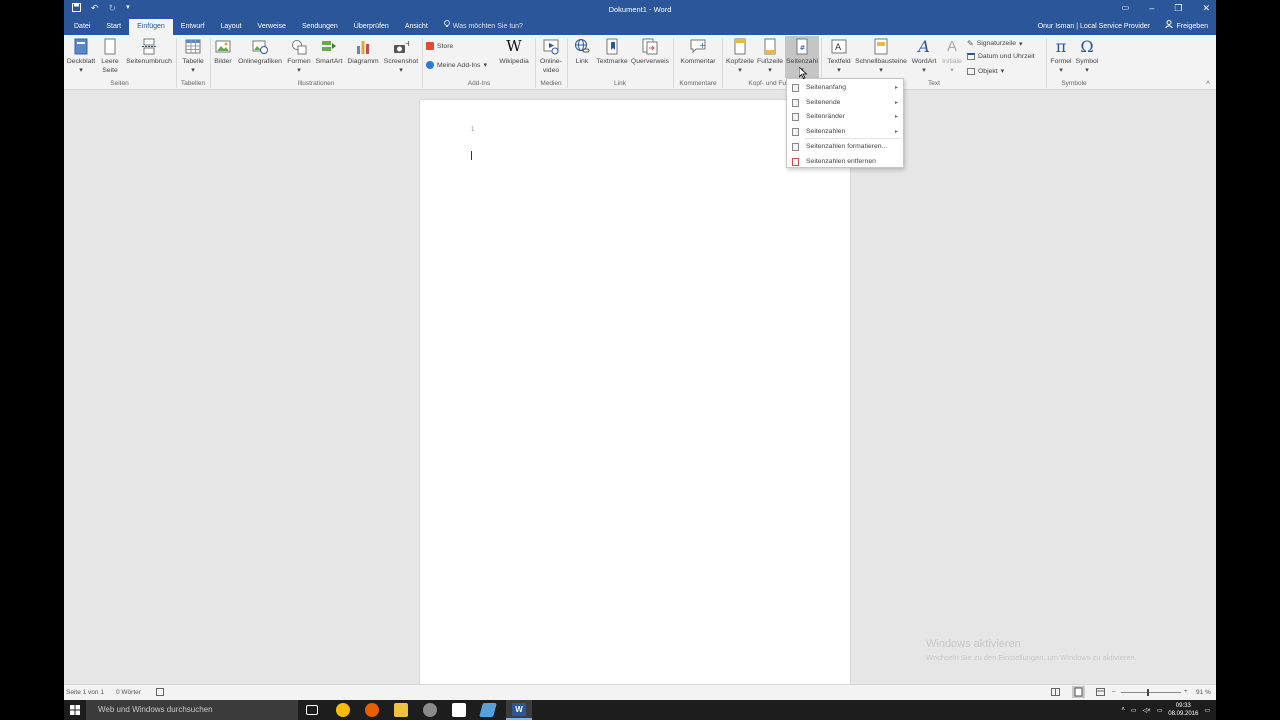 The image size is (1280, 720). Describe the element at coordinates (1123, 710) in the screenshot. I see `chevron-up-icon: ˄` at that location.